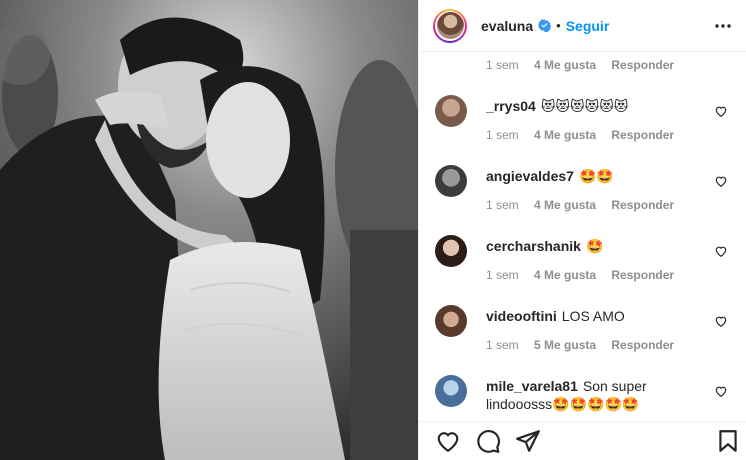 Image resolution: width=746 pixels, height=460 pixels. What do you see at coordinates (450, 25) in the screenshot?
I see `author-avatar` at bounding box center [450, 25].